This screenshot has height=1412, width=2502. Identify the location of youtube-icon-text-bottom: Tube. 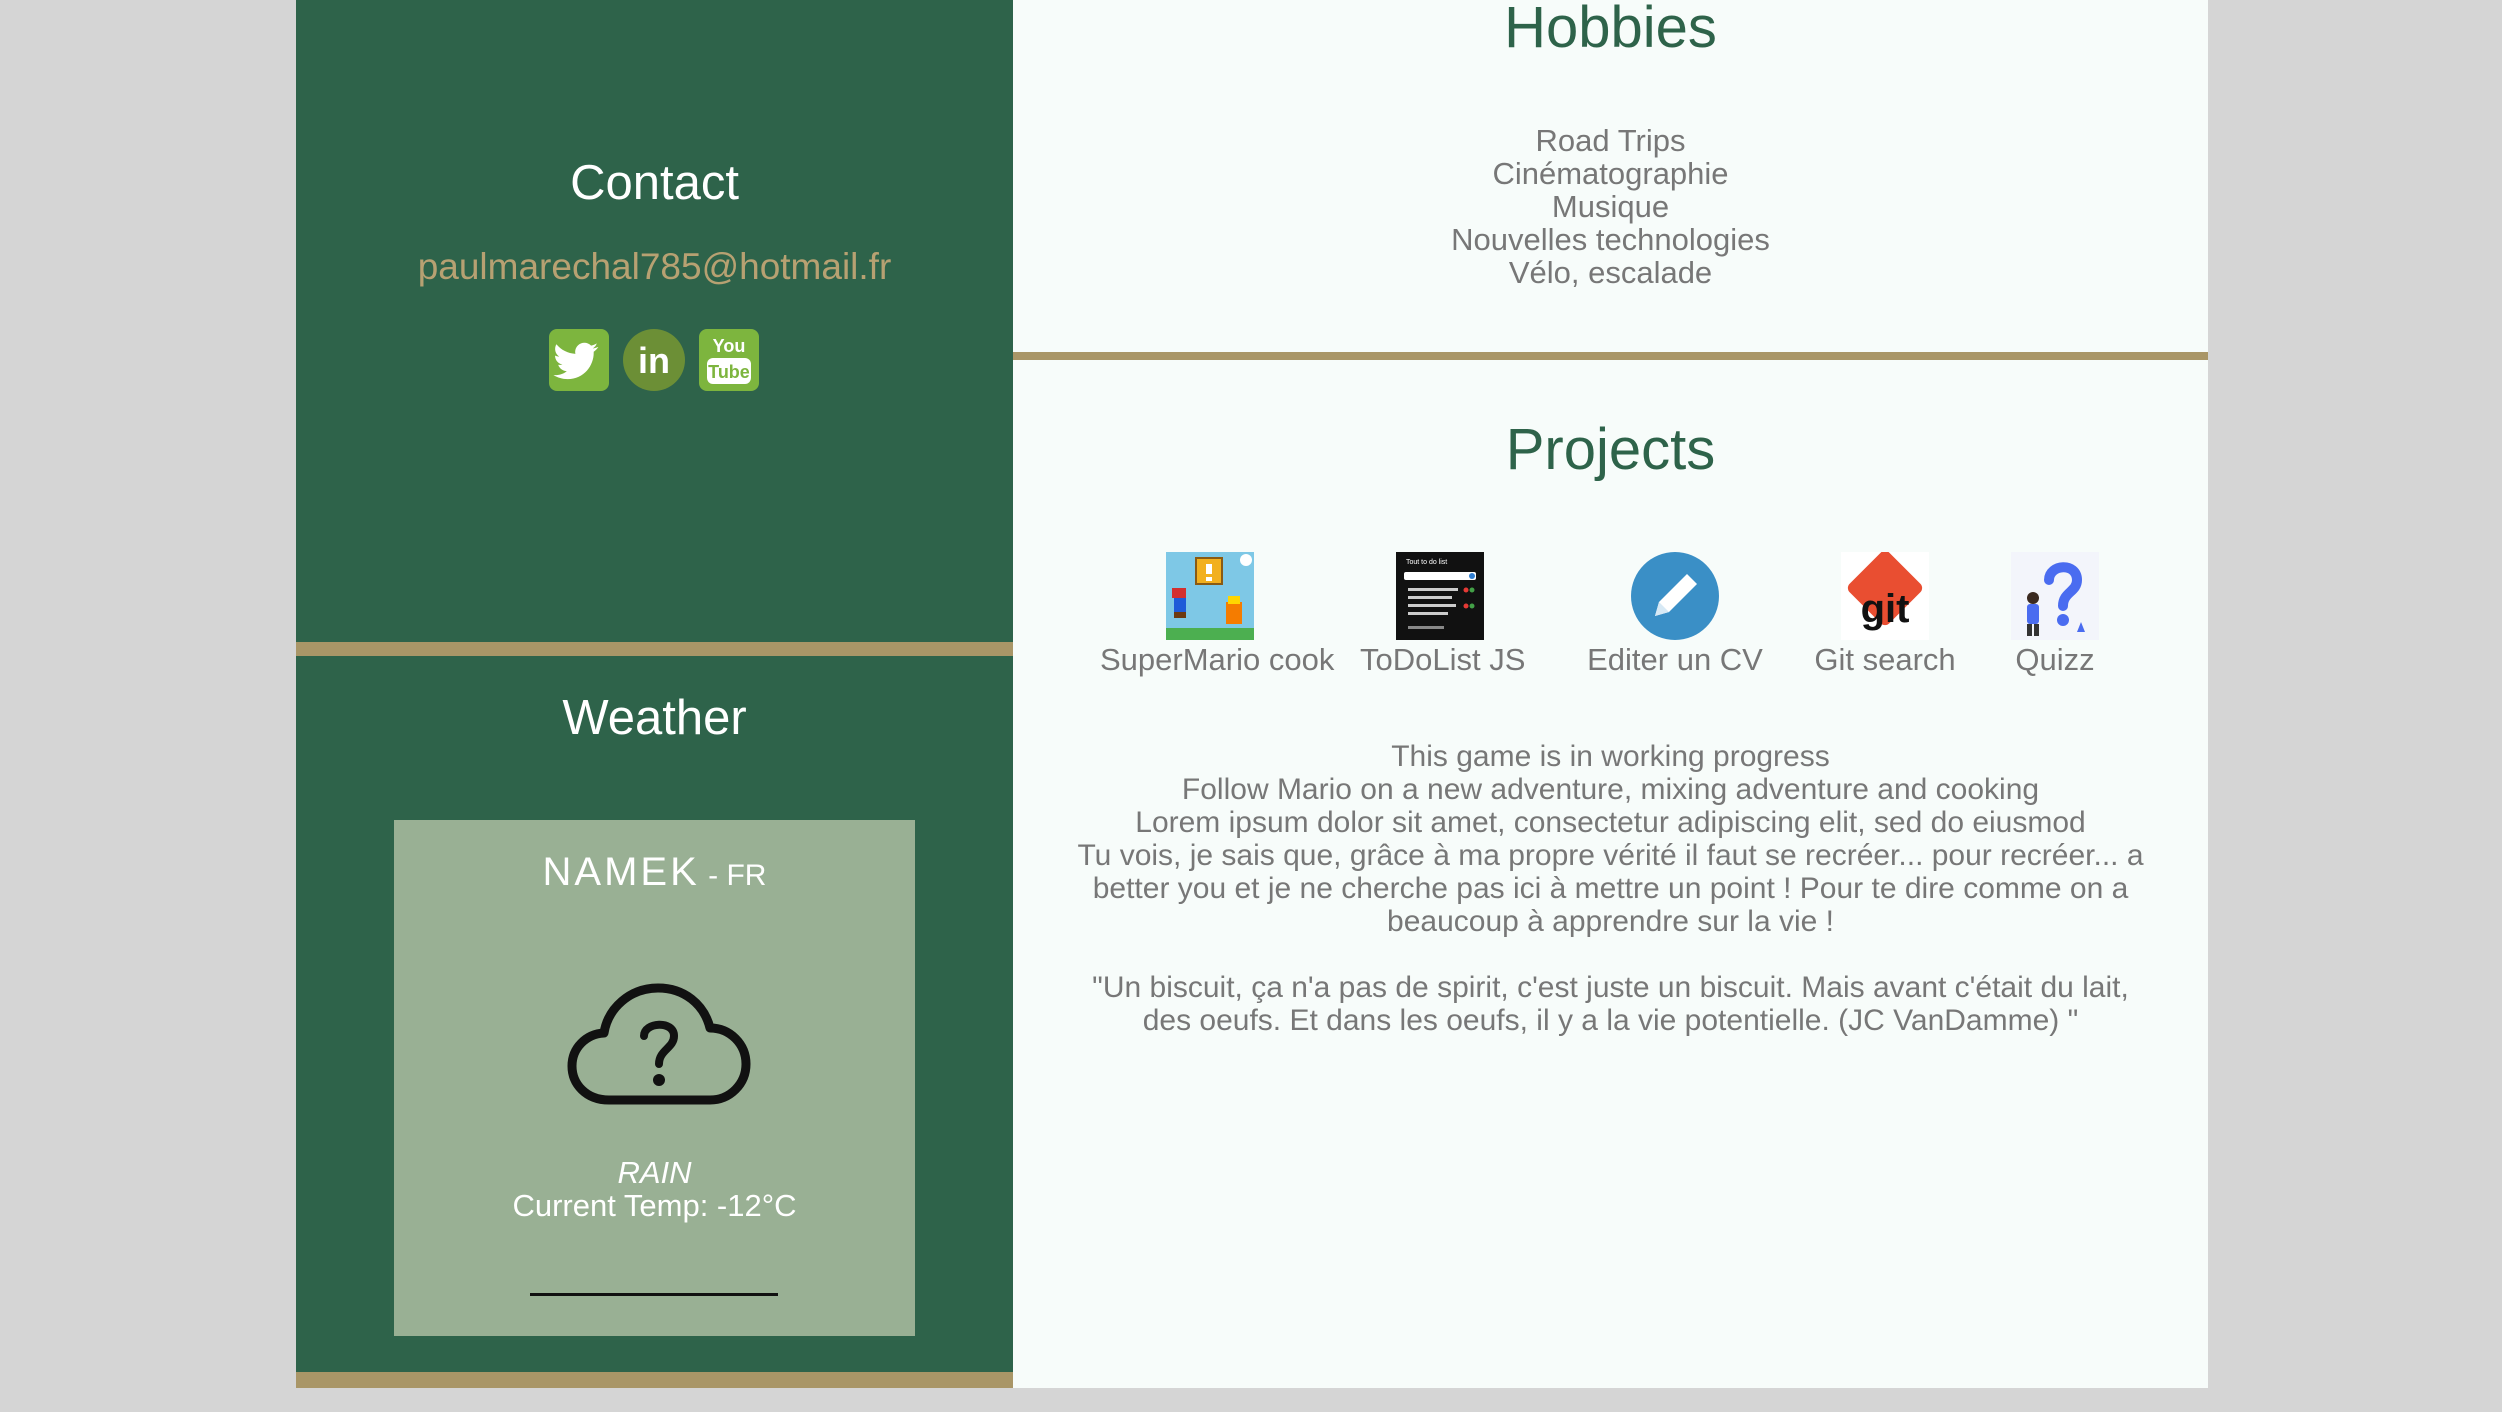
(729, 372).